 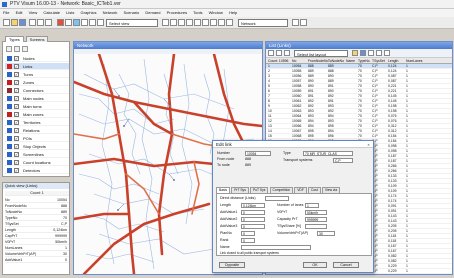 I want to click on list-sync-icon, so click(x=279, y=53).